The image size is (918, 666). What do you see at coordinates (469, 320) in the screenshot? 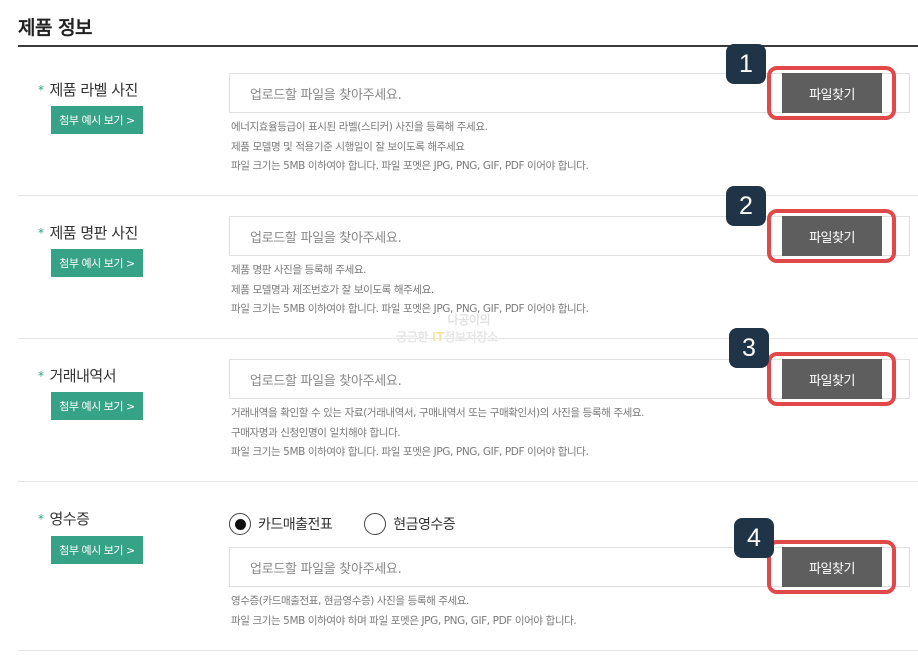
I see `watermark-line: 나공이의` at bounding box center [469, 320].